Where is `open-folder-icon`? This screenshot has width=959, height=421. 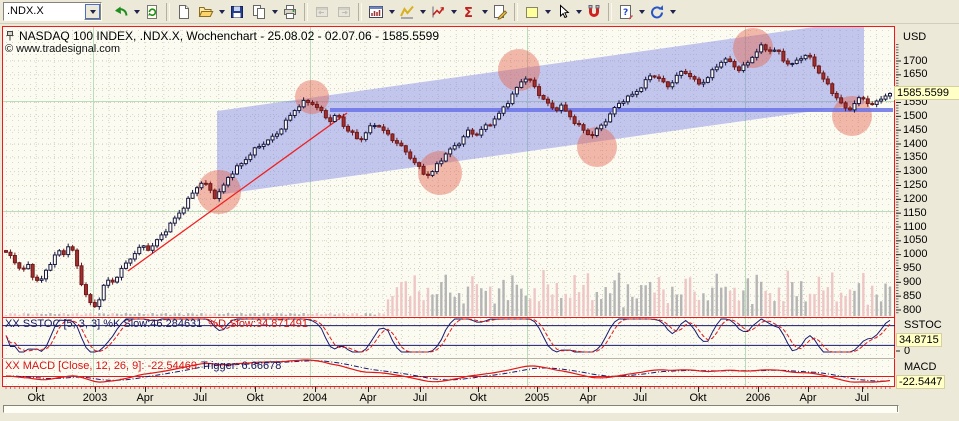 open-folder-icon is located at coordinates (206, 11).